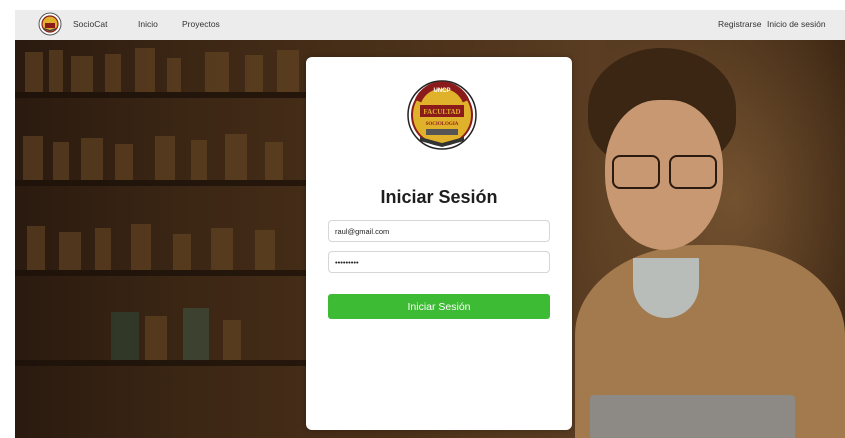 This screenshot has width=845, height=438. Describe the element at coordinates (439, 306) in the screenshot. I see `login-submit-button: Iniciar Sesión` at that location.